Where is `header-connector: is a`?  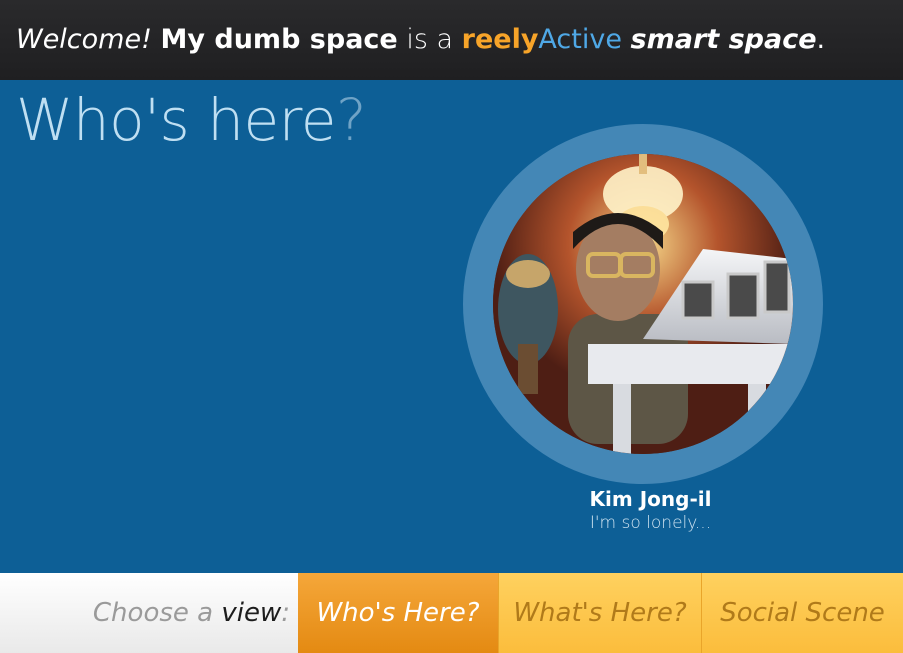
header-connector: is a is located at coordinates (430, 39).